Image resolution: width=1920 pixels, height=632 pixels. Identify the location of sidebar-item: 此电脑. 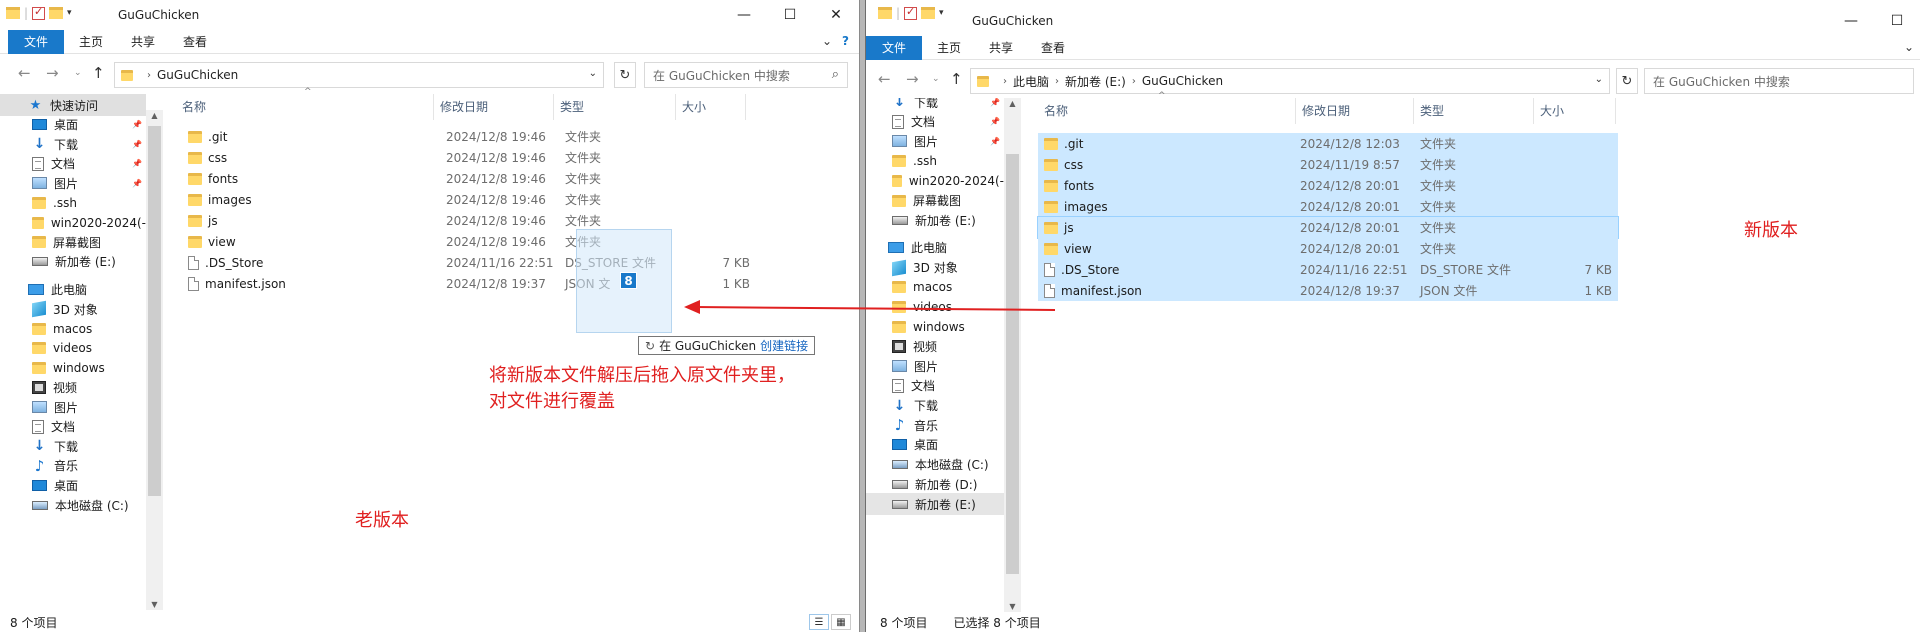
(935, 248).